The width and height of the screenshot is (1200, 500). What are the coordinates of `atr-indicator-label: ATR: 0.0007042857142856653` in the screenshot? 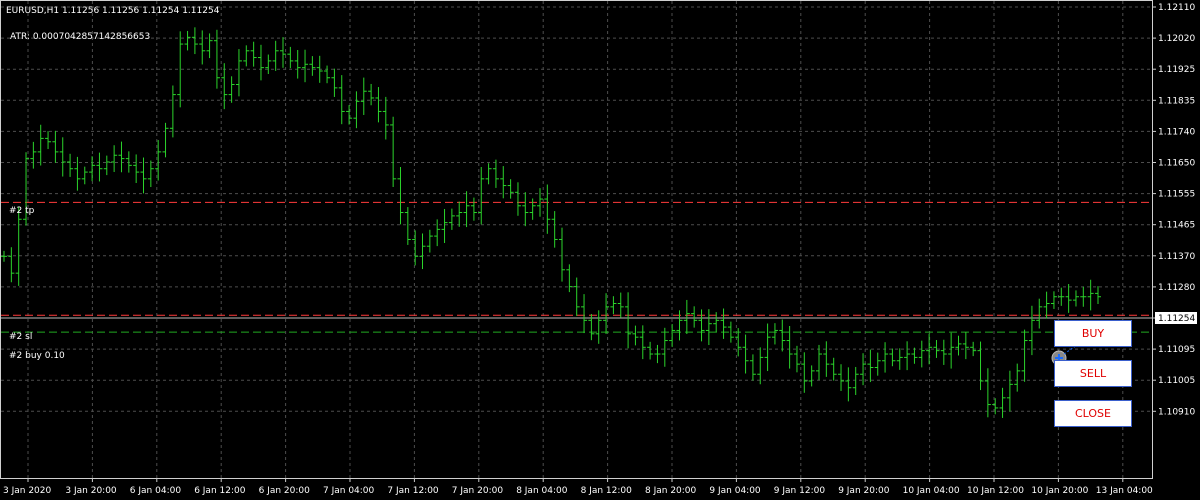 It's located at (80, 37).